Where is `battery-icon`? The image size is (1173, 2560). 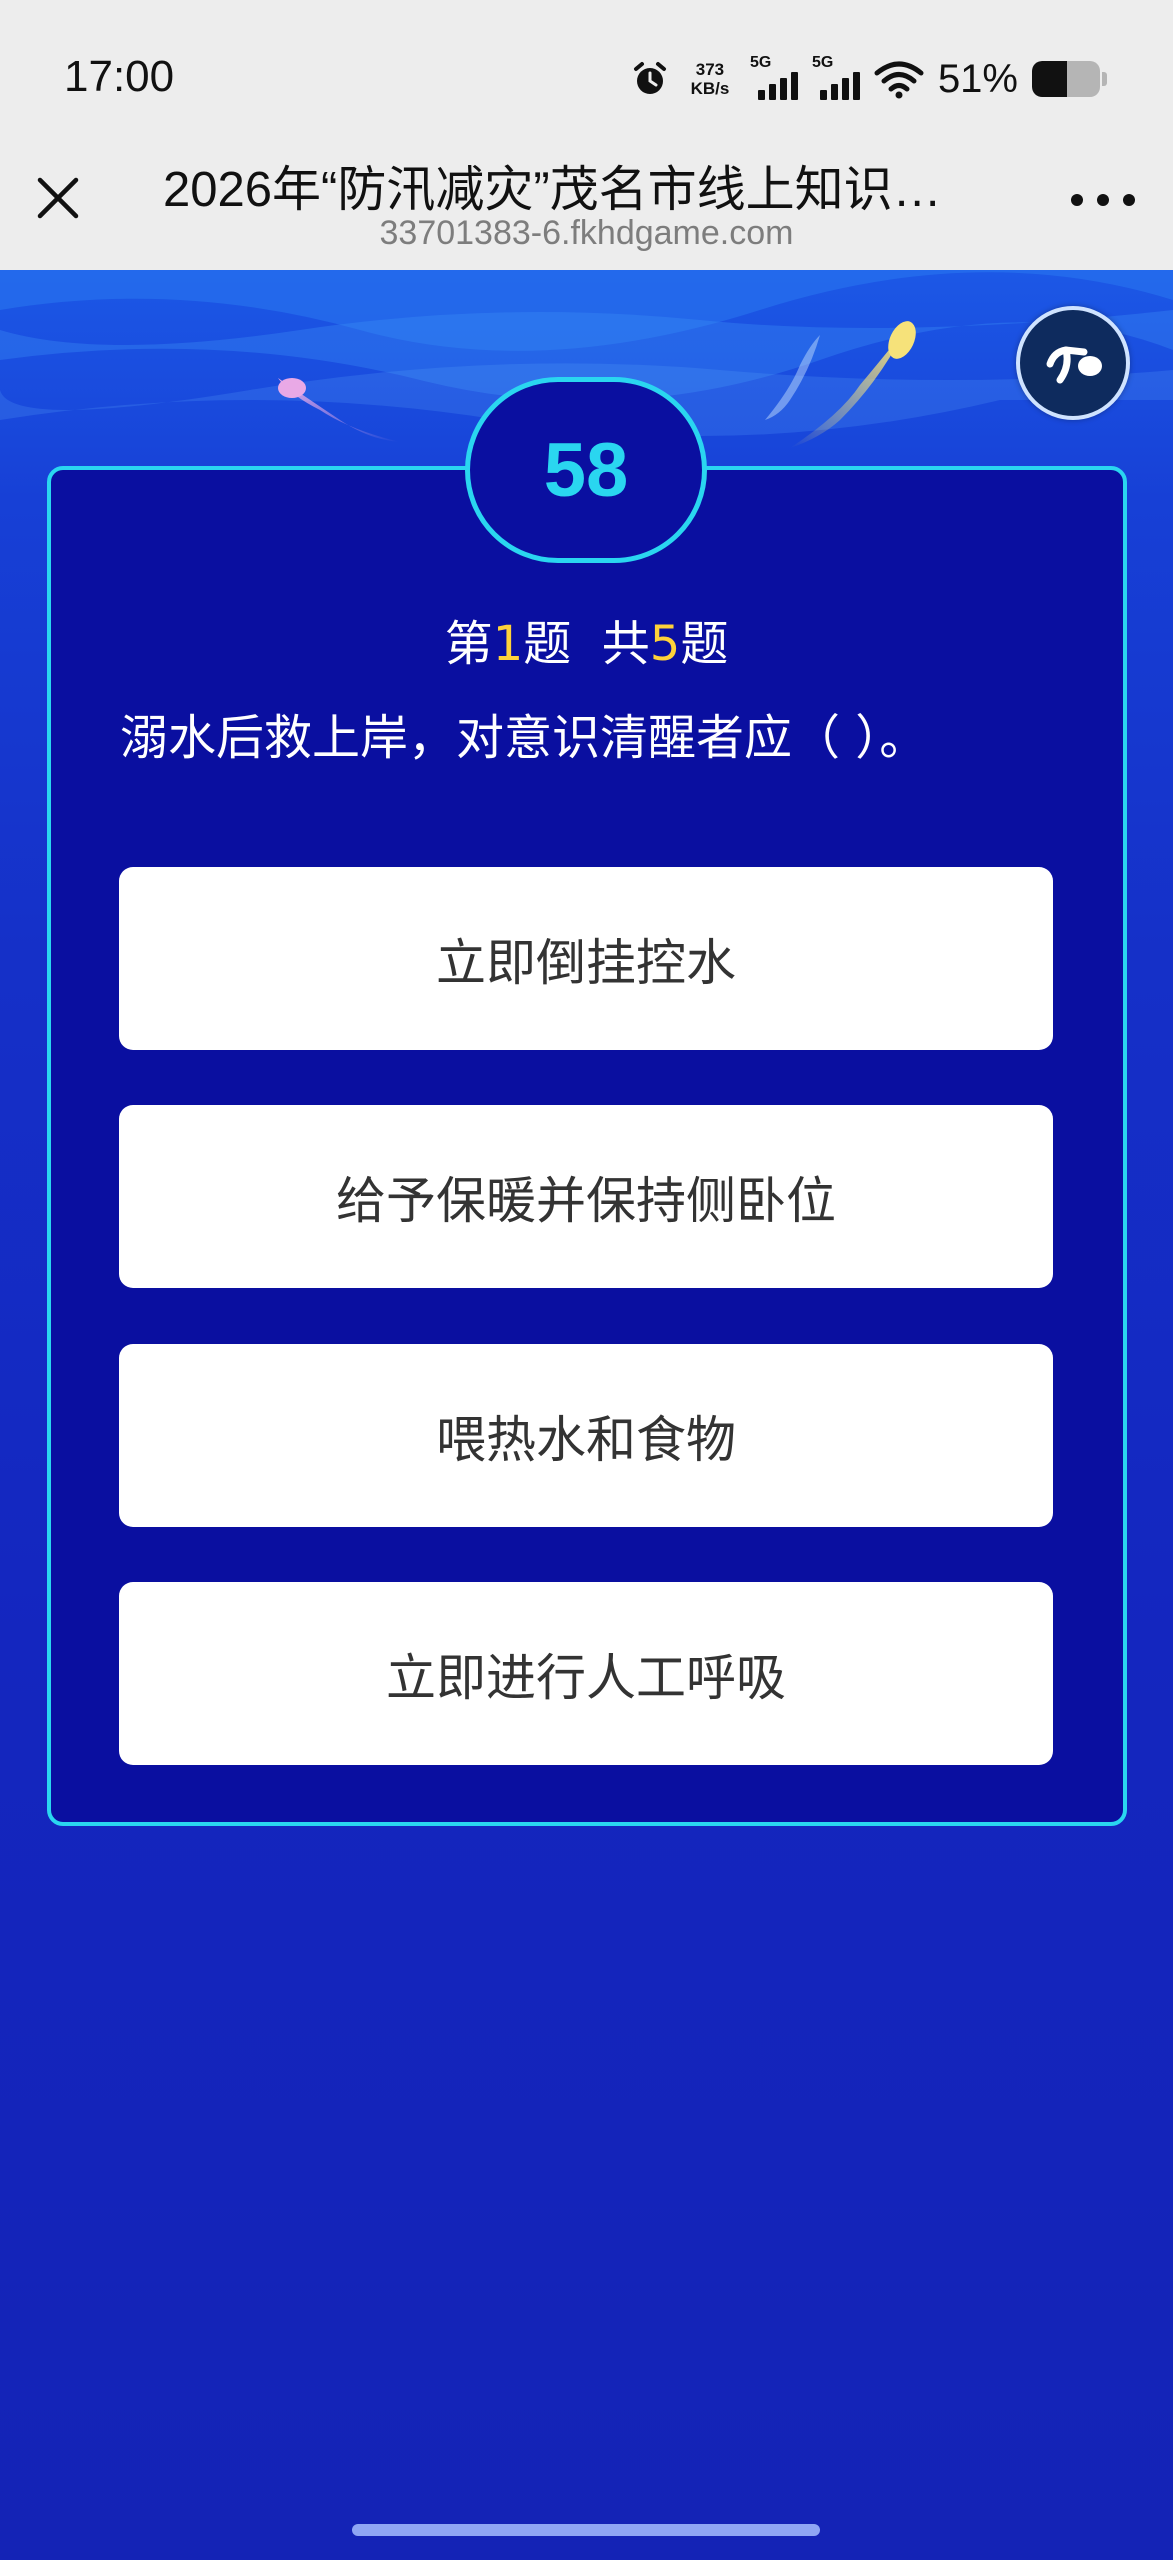 battery-icon is located at coordinates (1066, 79).